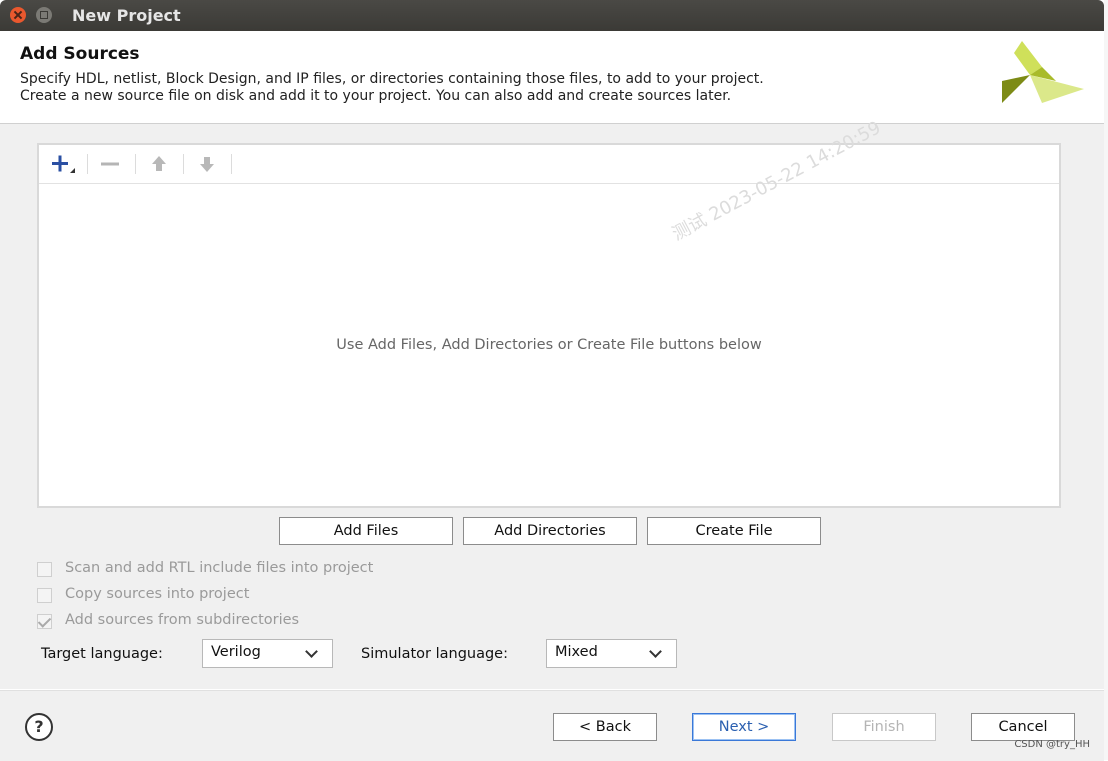 The image size is (1108, 761). I want to click on back-button: < Back, so click(605, 727).